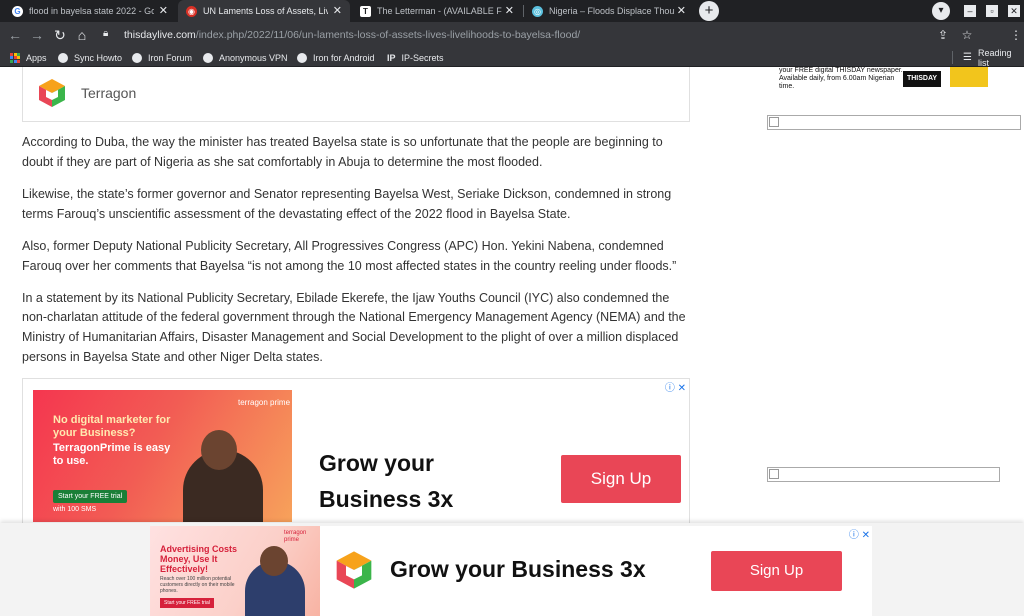 Image resolution: width=1024 pixels, height=616 pixels. What do you see at coordinates (160, 35) in the screenshot?
I see `url-host: thisdaylive.com` at bounding box center [160, 35].